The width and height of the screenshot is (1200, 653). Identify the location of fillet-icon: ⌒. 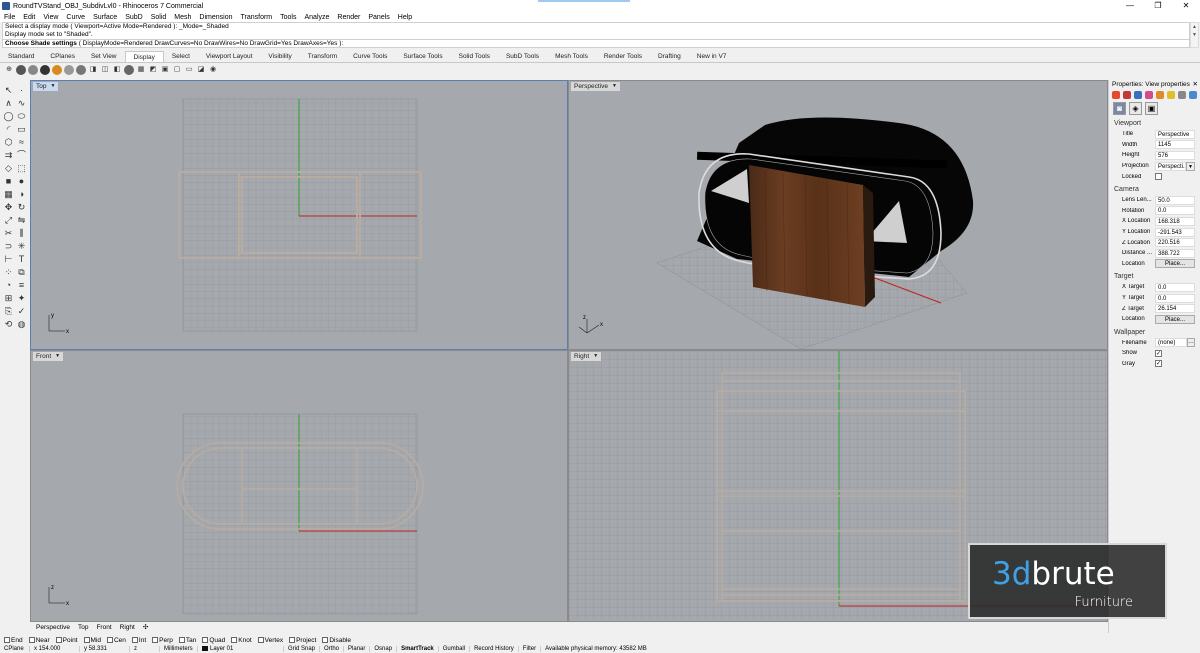
(21, 155).